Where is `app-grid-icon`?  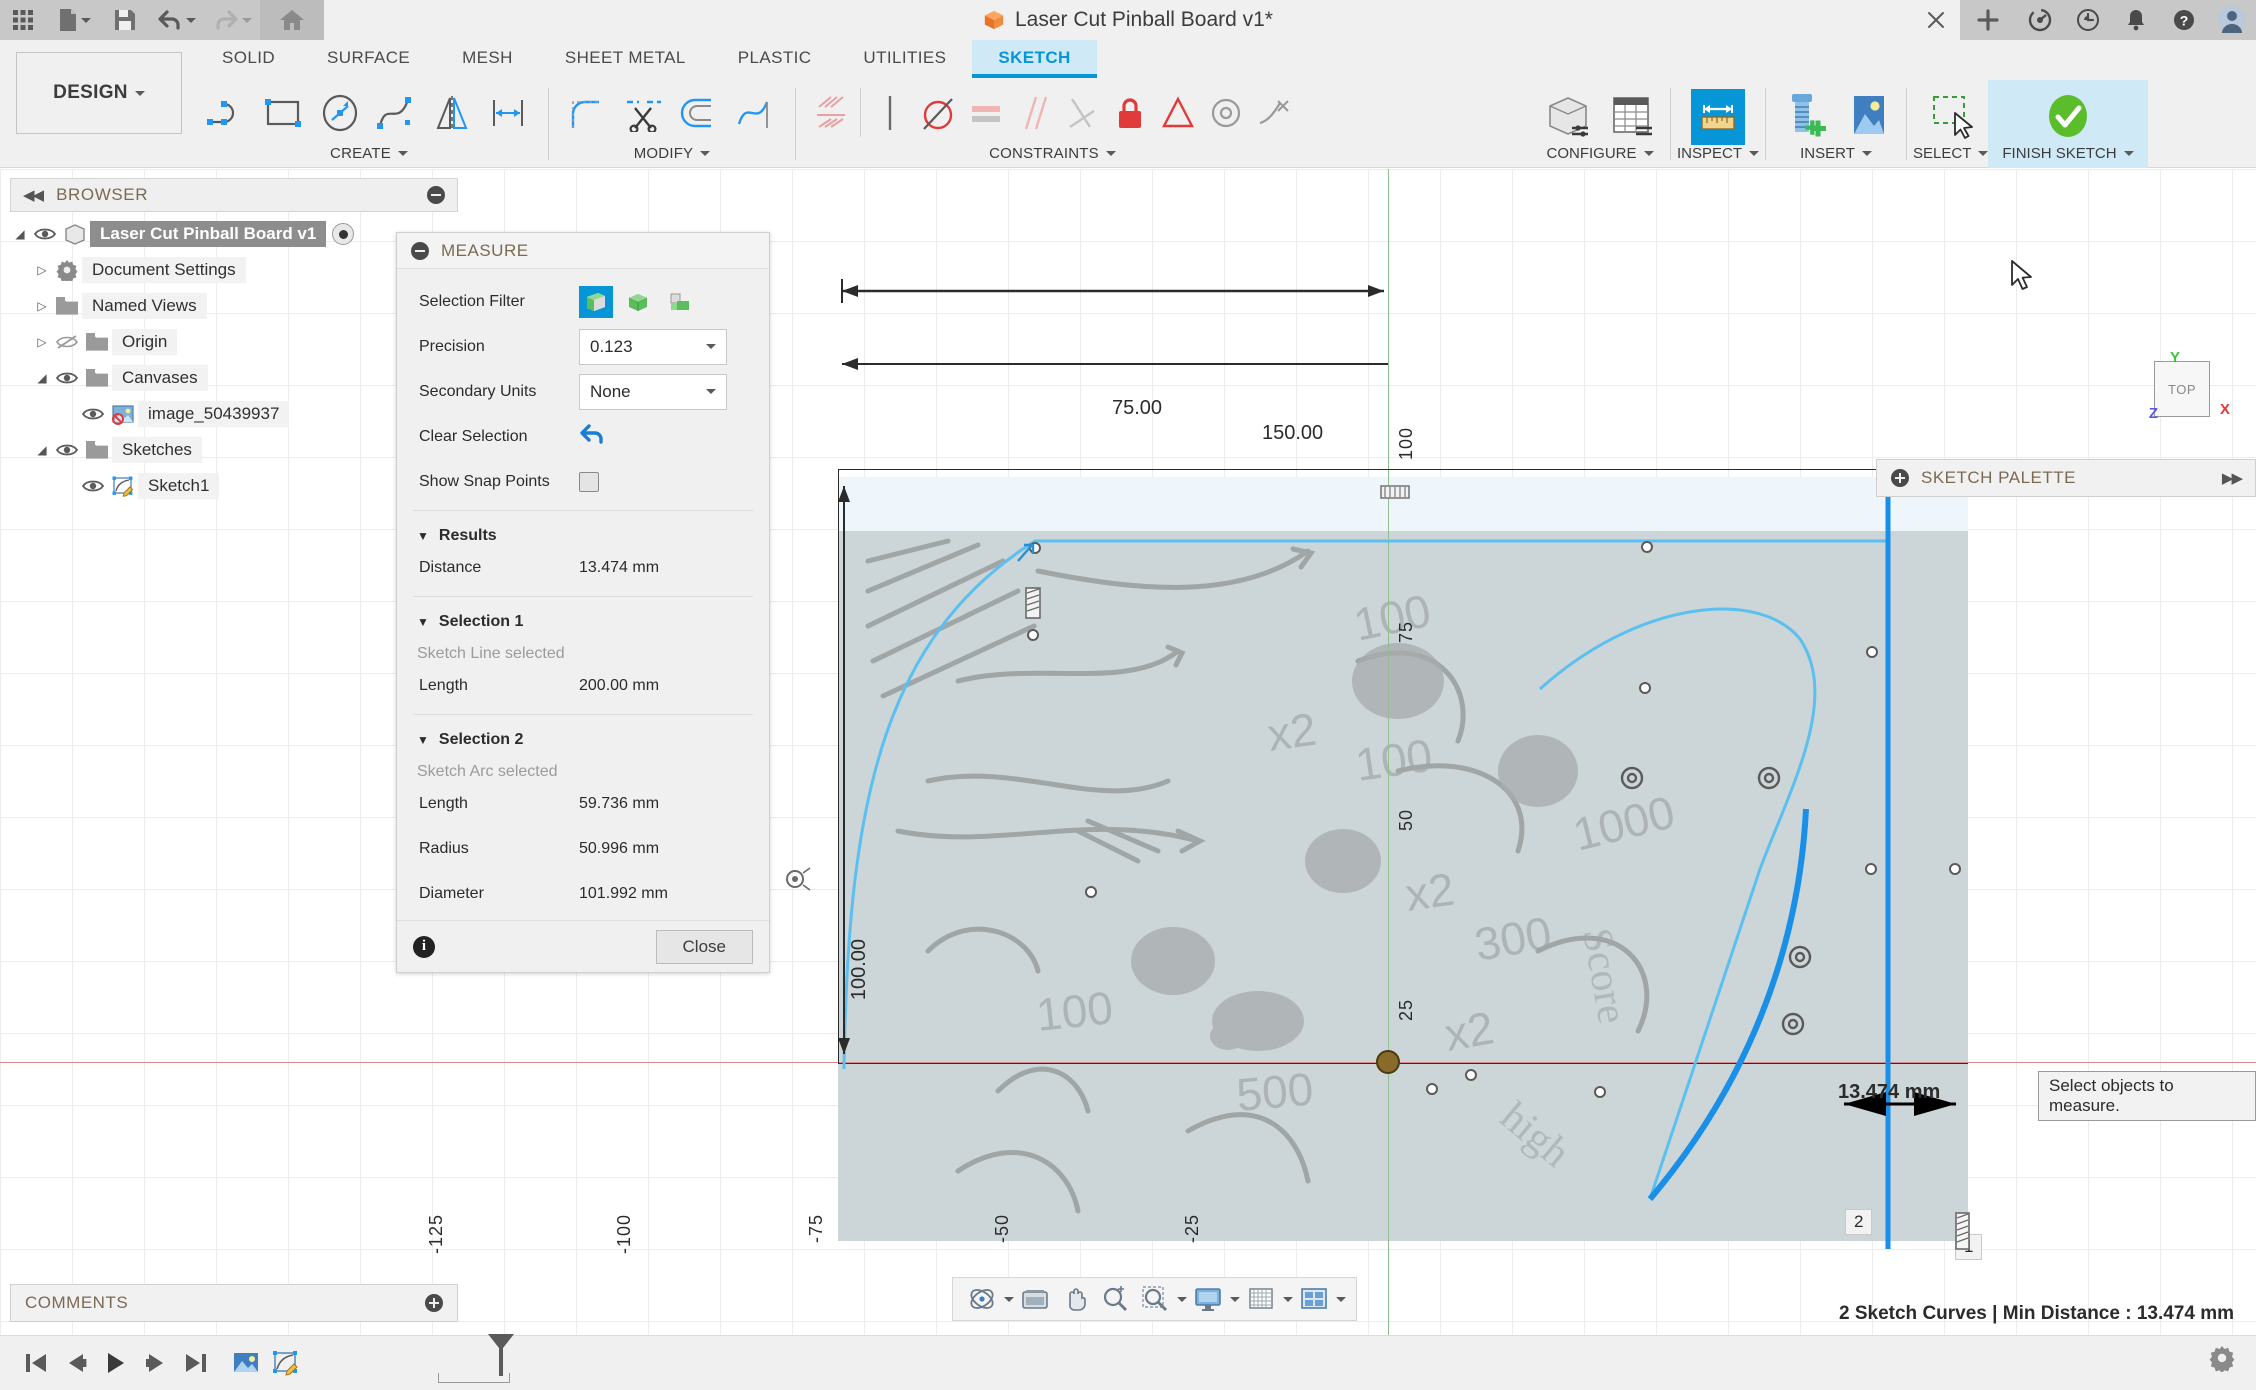
app-grid-icon is located at coordinates (23, 20).